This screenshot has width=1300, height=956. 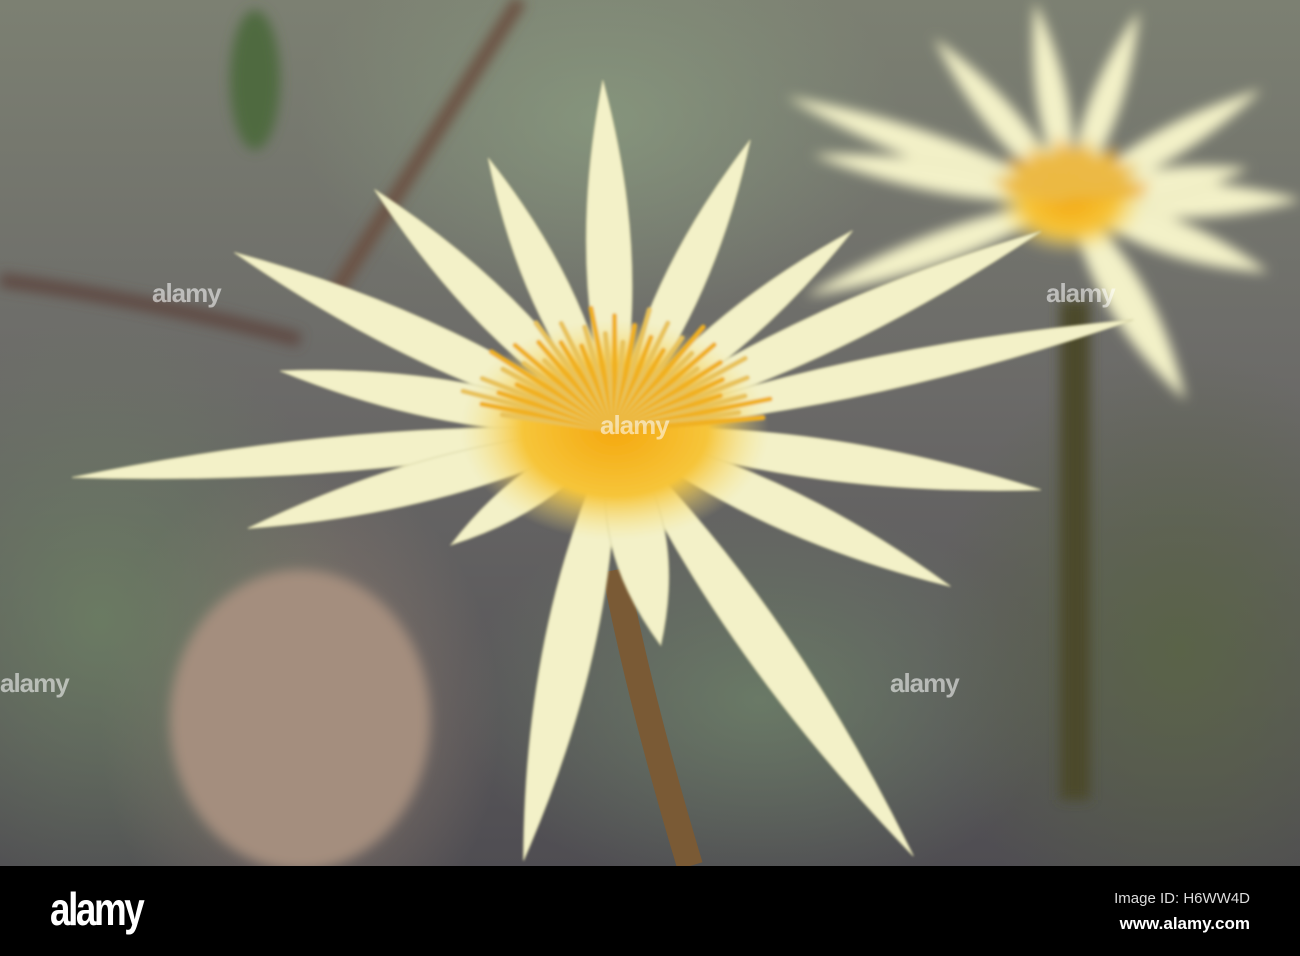 What do you see at coordinates (650, 911) in the screenshot?
I see `footer-bar: alamy Image ID: H6WW4D www.alamy.com` at bounding box center [650, 911].